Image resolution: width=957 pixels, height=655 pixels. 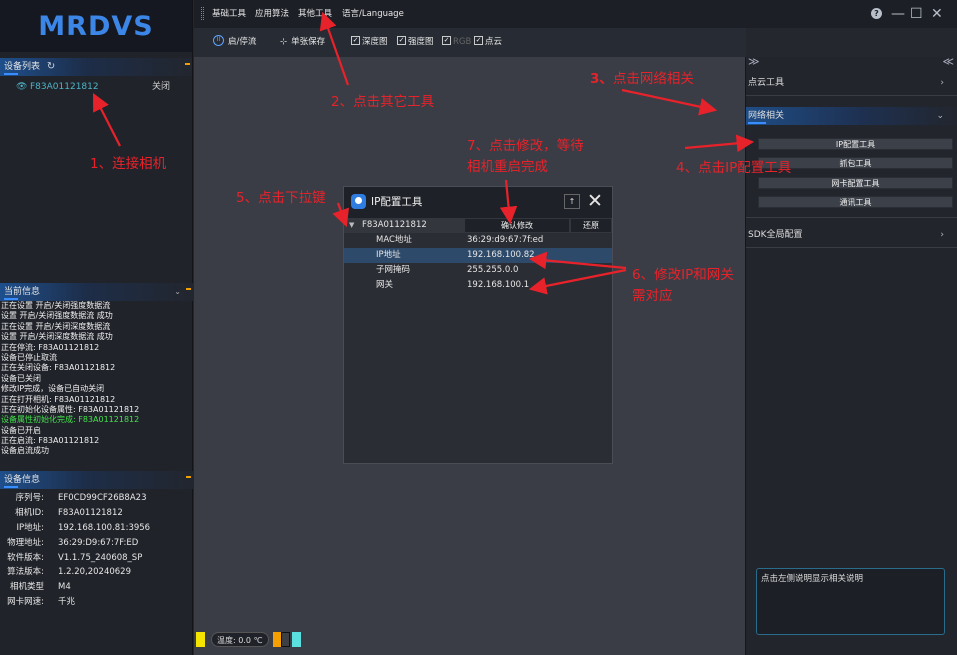 I want to click on help-description-box: 点击左侧说明显示相关说明, so click(x=850, y=601).